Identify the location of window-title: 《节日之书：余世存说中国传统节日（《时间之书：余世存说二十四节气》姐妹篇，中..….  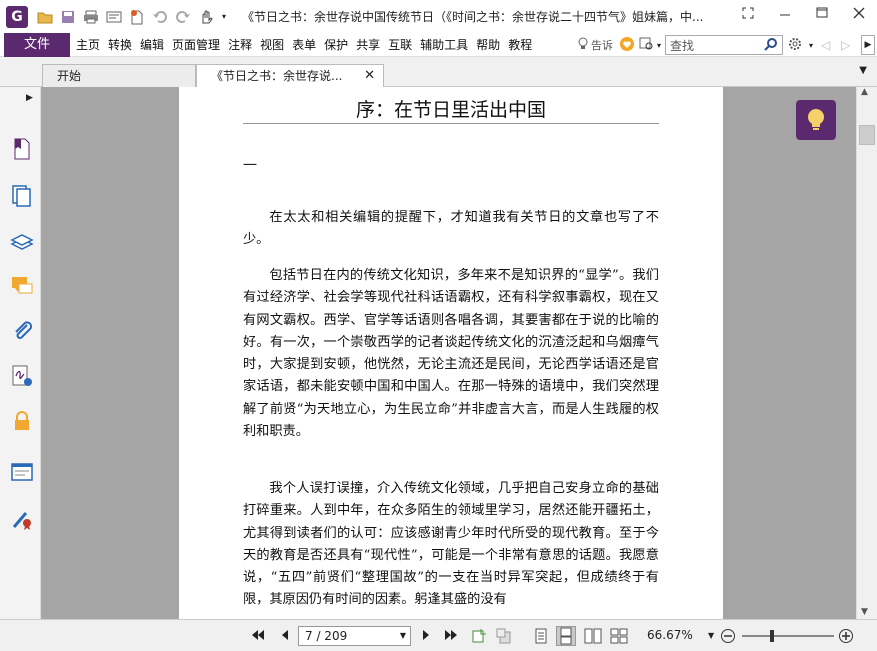
(473, 17).